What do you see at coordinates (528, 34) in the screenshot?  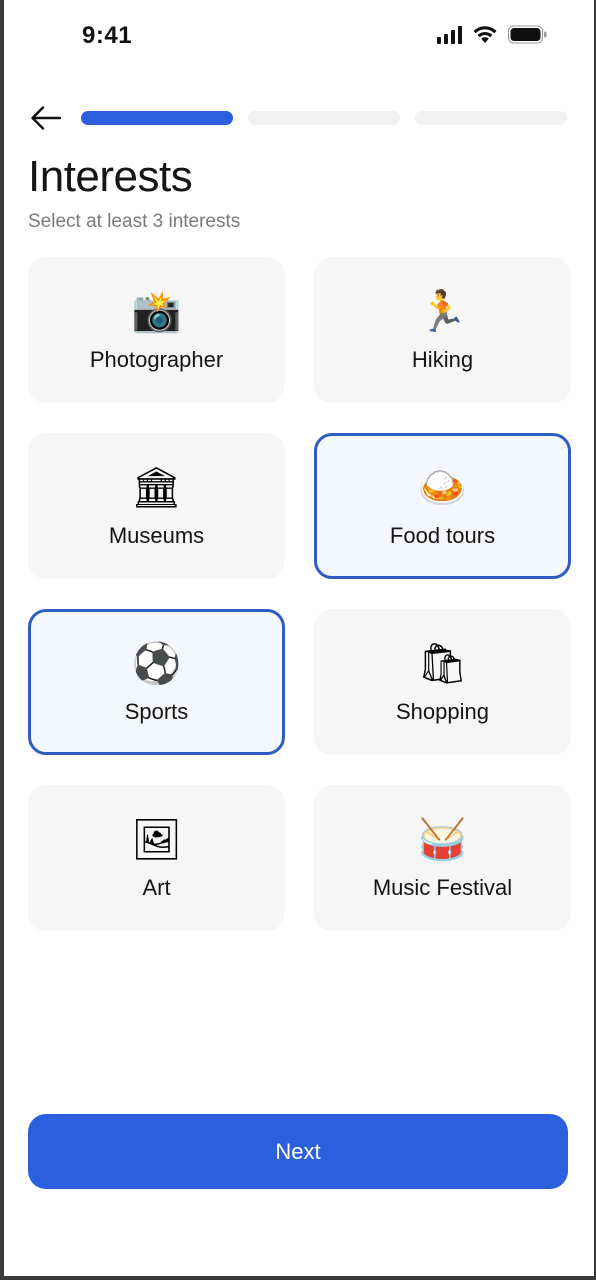 I see `battery-icon` at bounding box center [528, 34].